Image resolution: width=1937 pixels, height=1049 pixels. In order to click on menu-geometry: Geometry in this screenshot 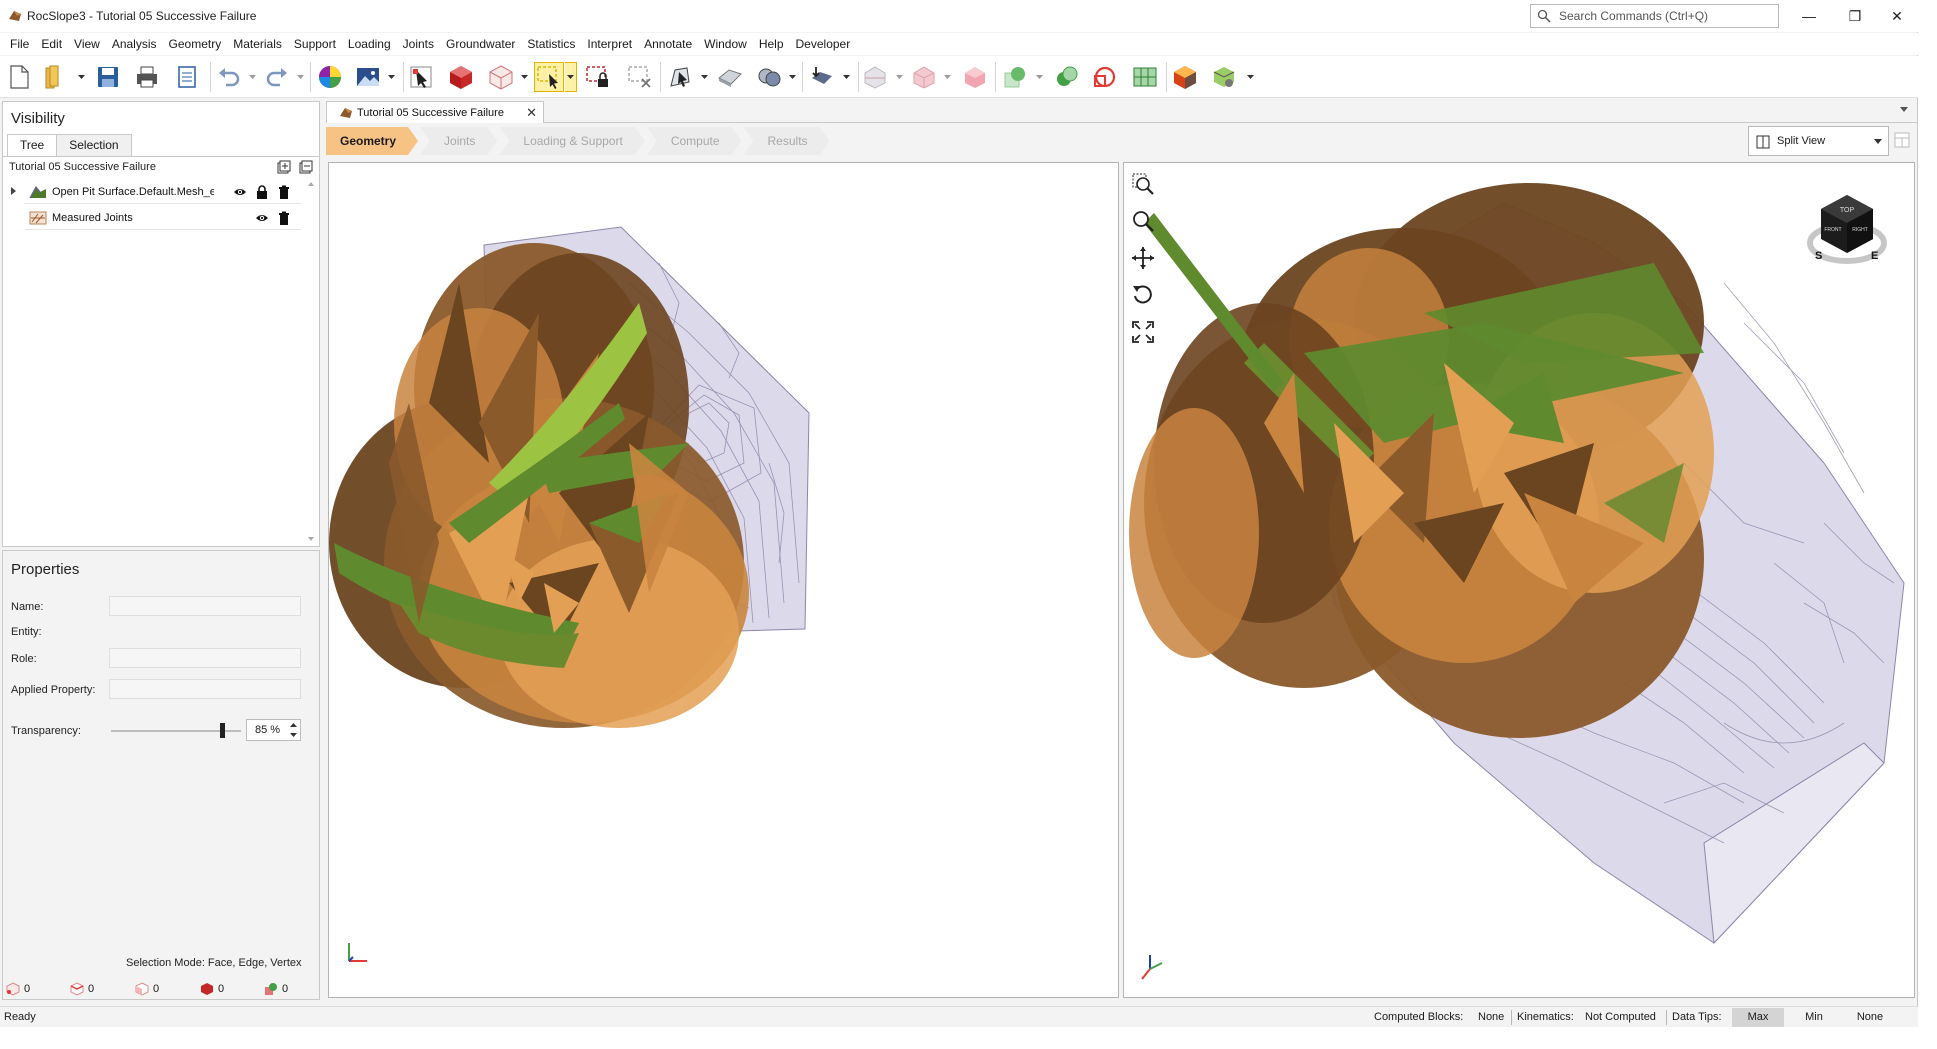, I will do `click(195, 44)`.